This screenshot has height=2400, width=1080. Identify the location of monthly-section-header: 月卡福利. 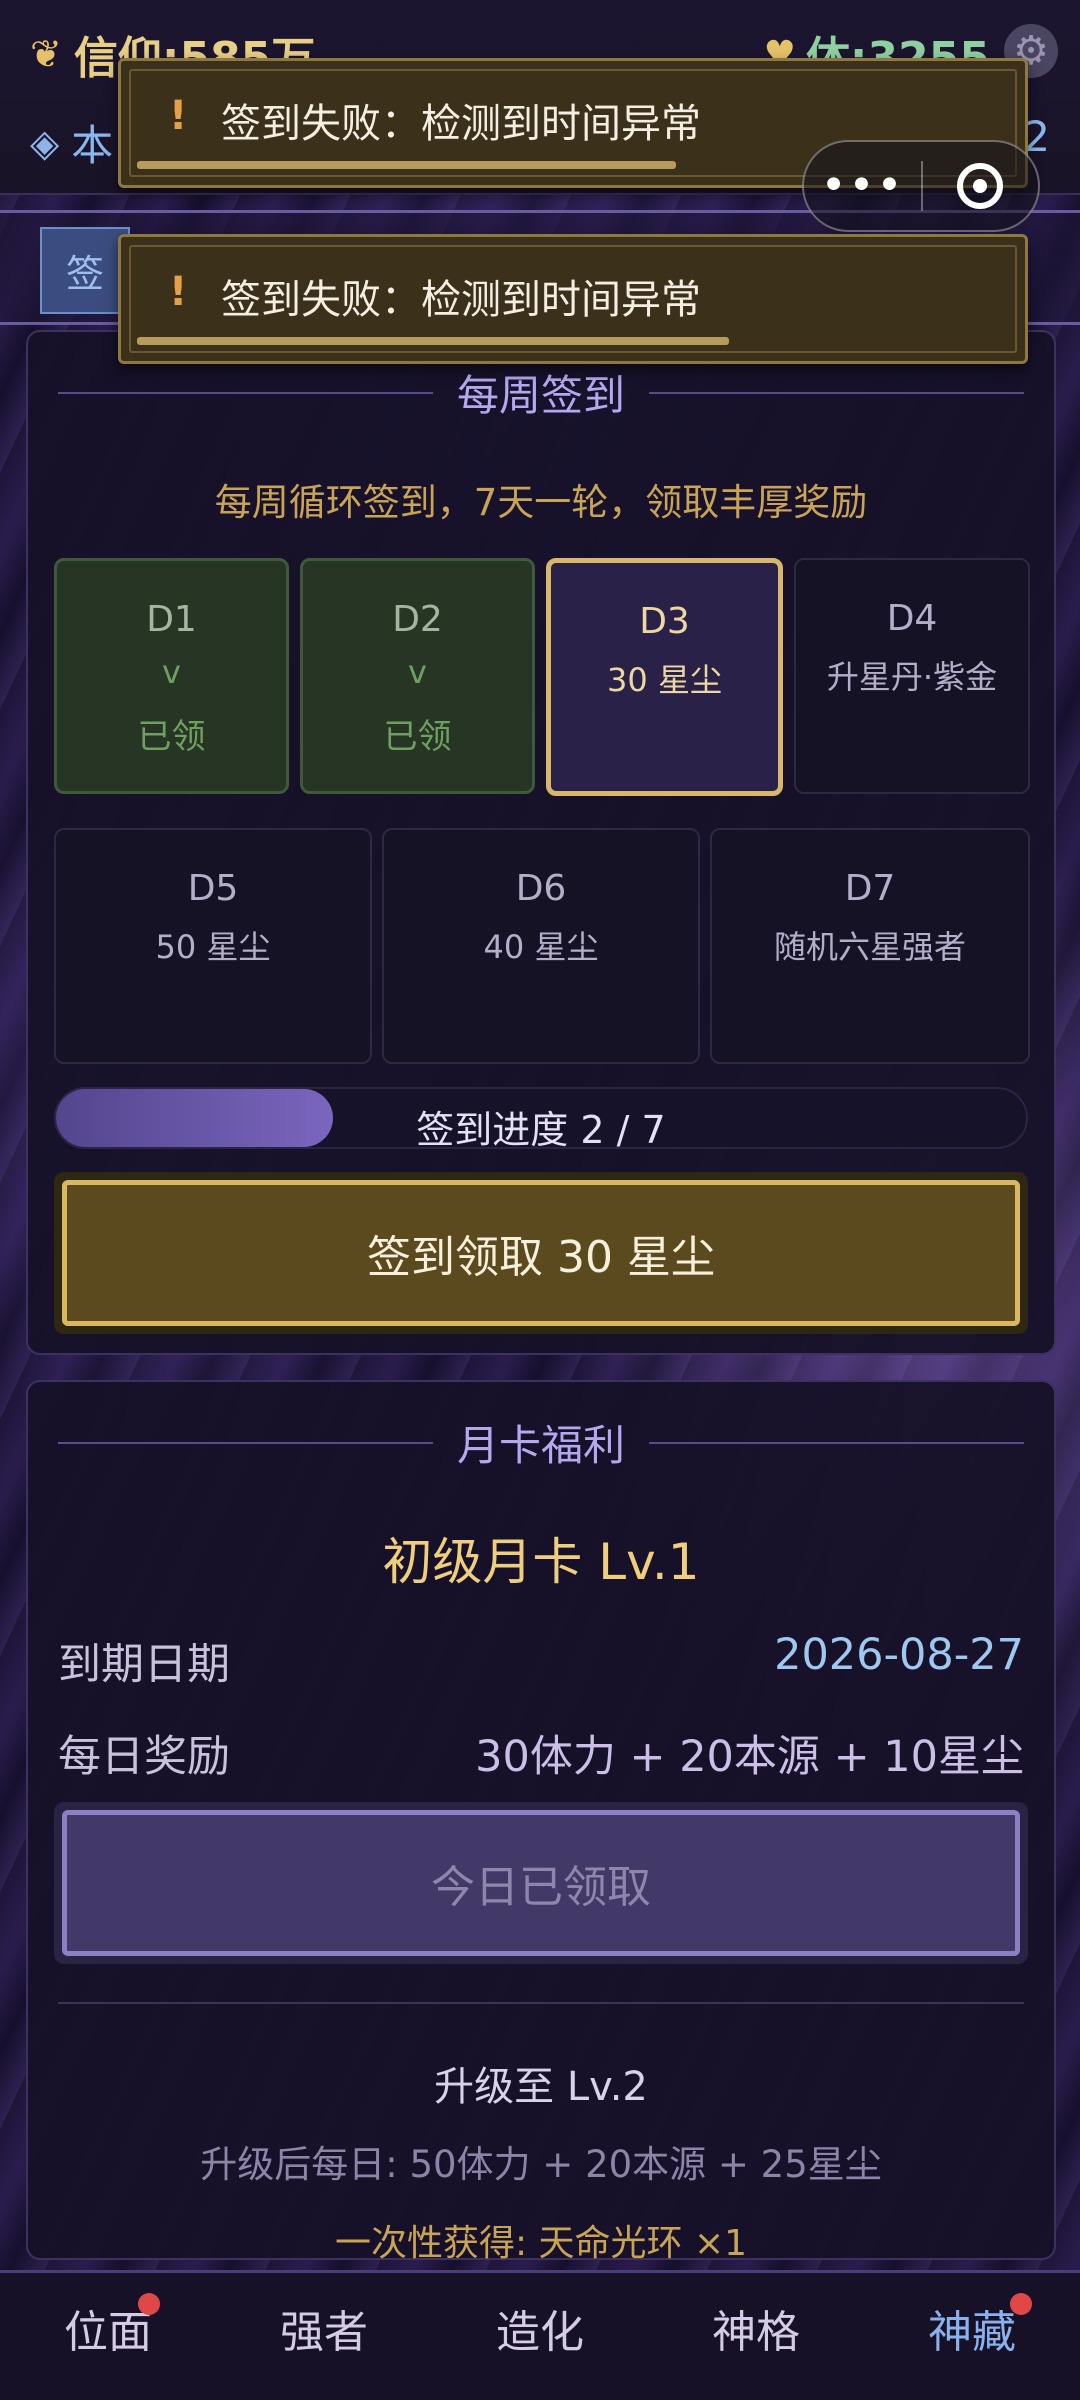
(541, 1442).